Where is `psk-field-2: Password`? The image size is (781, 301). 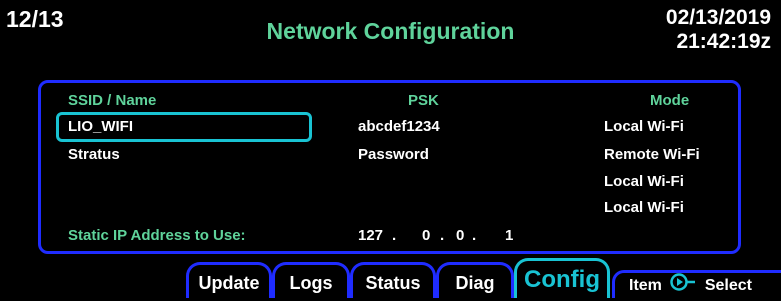 psk-field-2: Password is located at coordinates (393, 154).